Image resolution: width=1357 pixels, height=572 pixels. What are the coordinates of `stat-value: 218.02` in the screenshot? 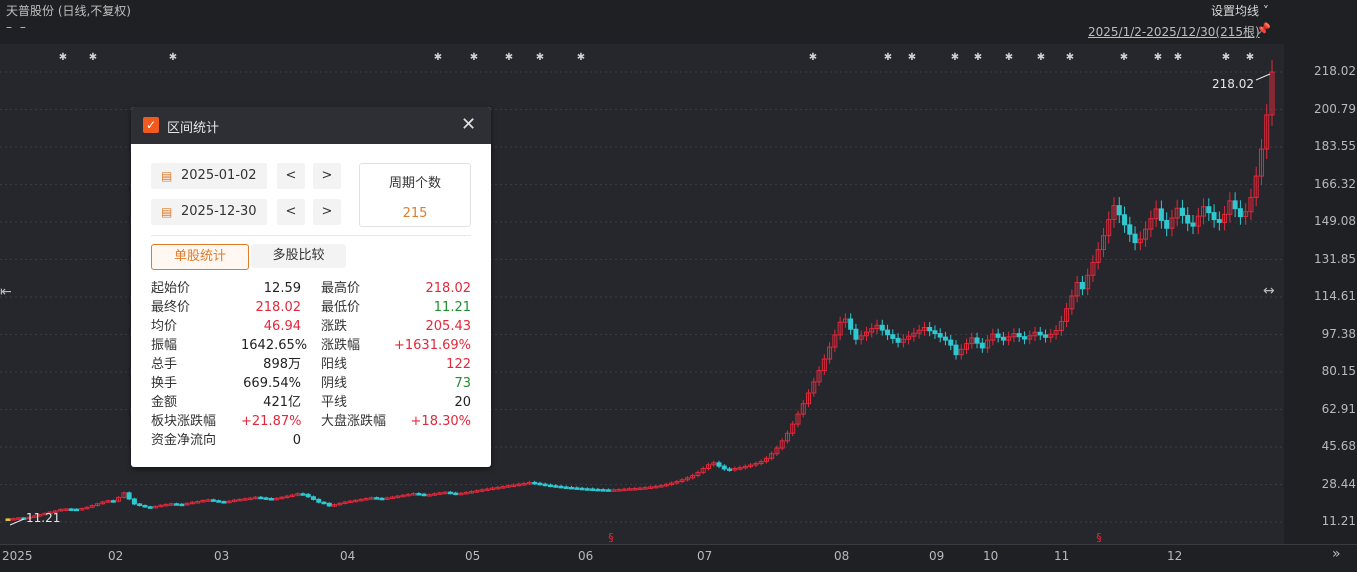 It's located at (448, 288).